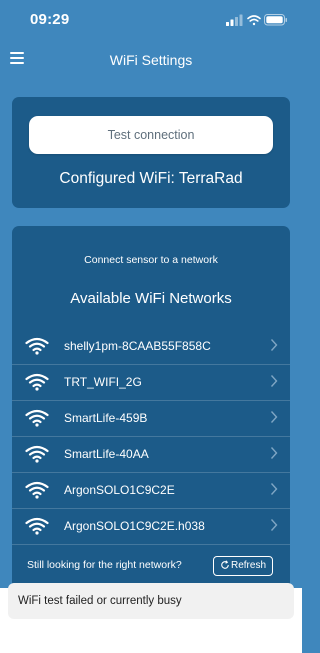 The image size is (320, 653). What do you see at coordinates (106, 418) in the screenshot?
I see `network-name: SmartLife-459B` at bounding box center [106, 418].